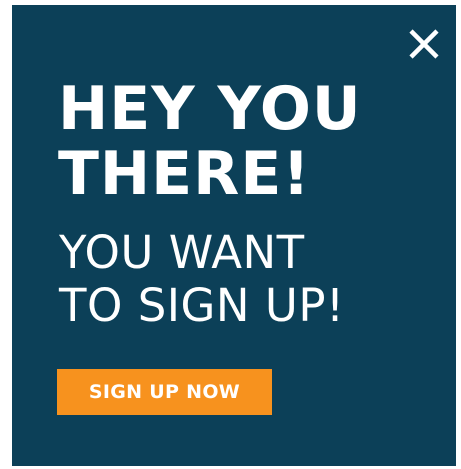  What do you see at coordinates (182, 252) in the screenshot?
I see `subhead-line-1: YOU WANT` at bounding box center [182, 252].